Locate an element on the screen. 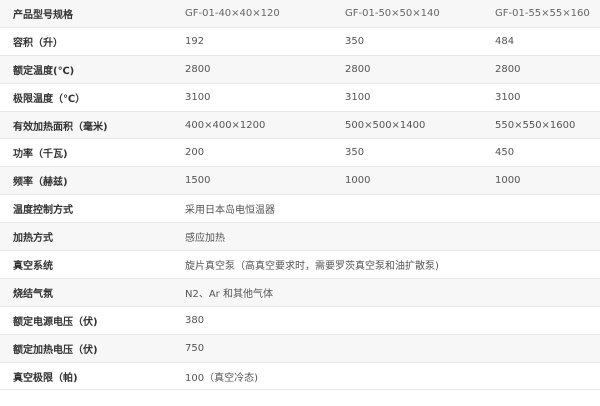 This screenshot has height=406, width=600. table-row: 加热方式 感应加热 is located at coordinates (300, 237).